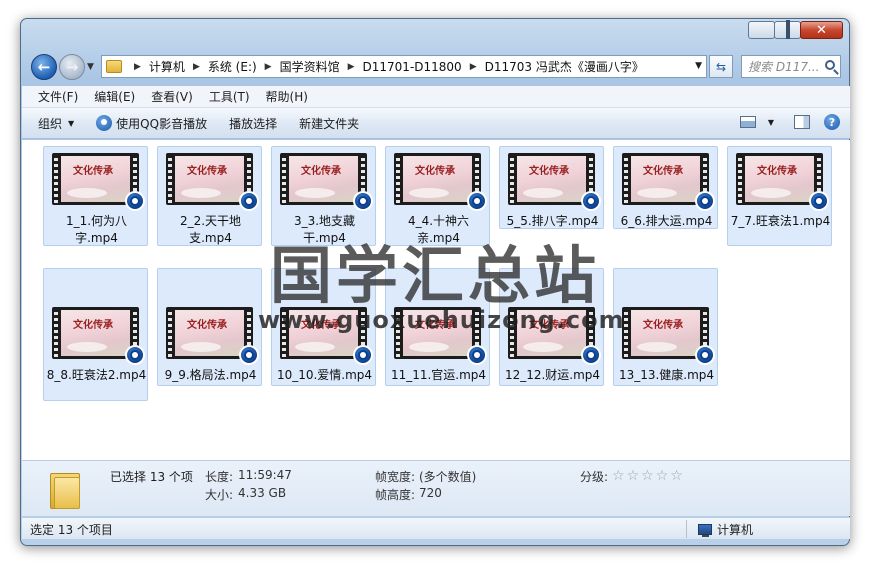 The image size is (870, 567). What do you see at coordinates (802, 122) in the screenshot?
I see `preview-pane-icon` at bounding box center [802, 122].